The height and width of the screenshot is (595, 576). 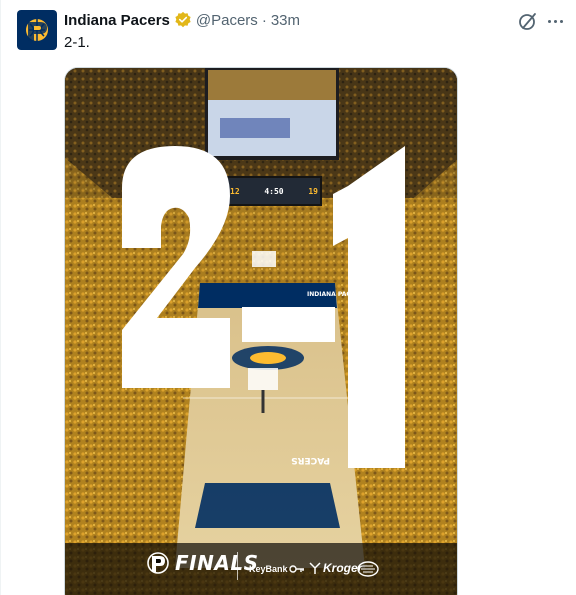 I want to click on tweet-header: Indiana Pacers @Pacers · 33m, so click(x=182, y=20).